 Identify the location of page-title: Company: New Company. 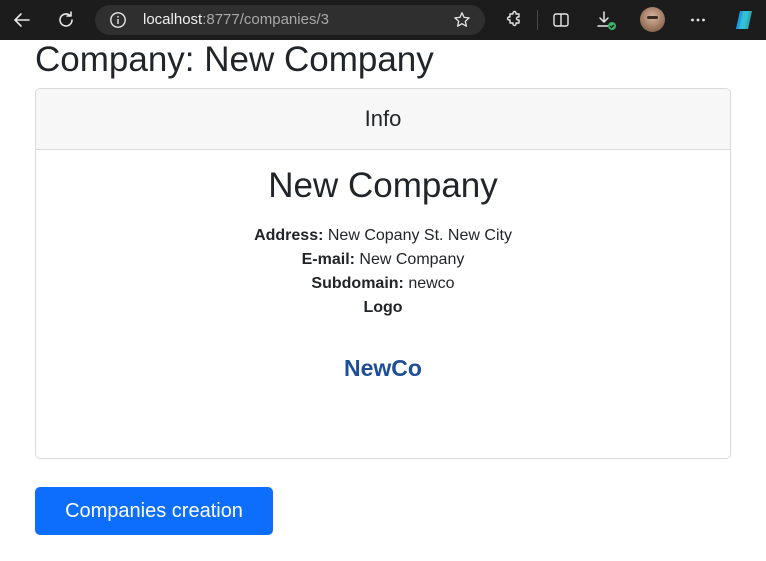
(234, 59).